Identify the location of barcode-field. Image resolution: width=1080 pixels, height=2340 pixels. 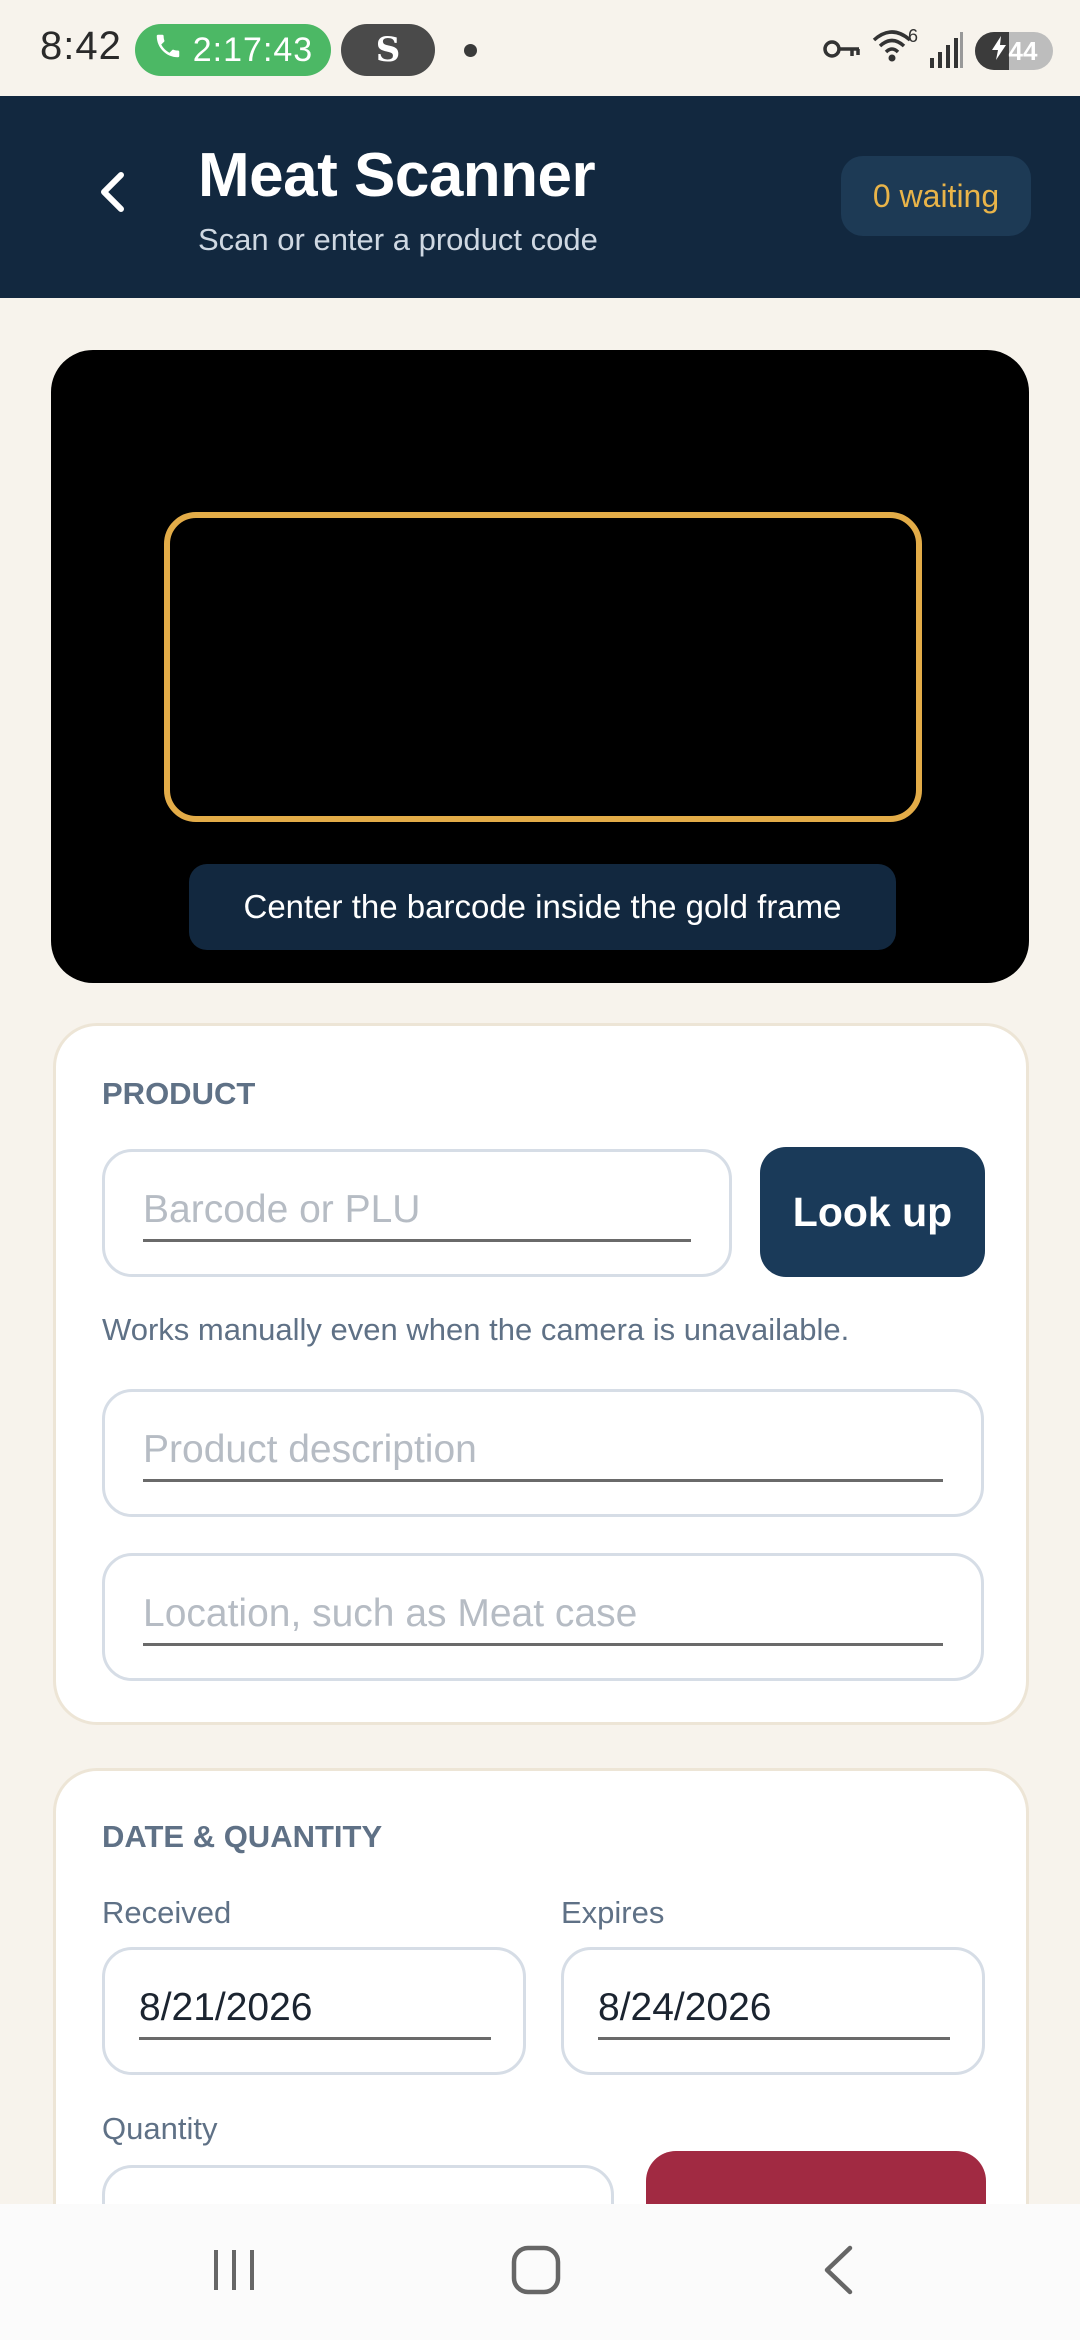
(417, 1213).